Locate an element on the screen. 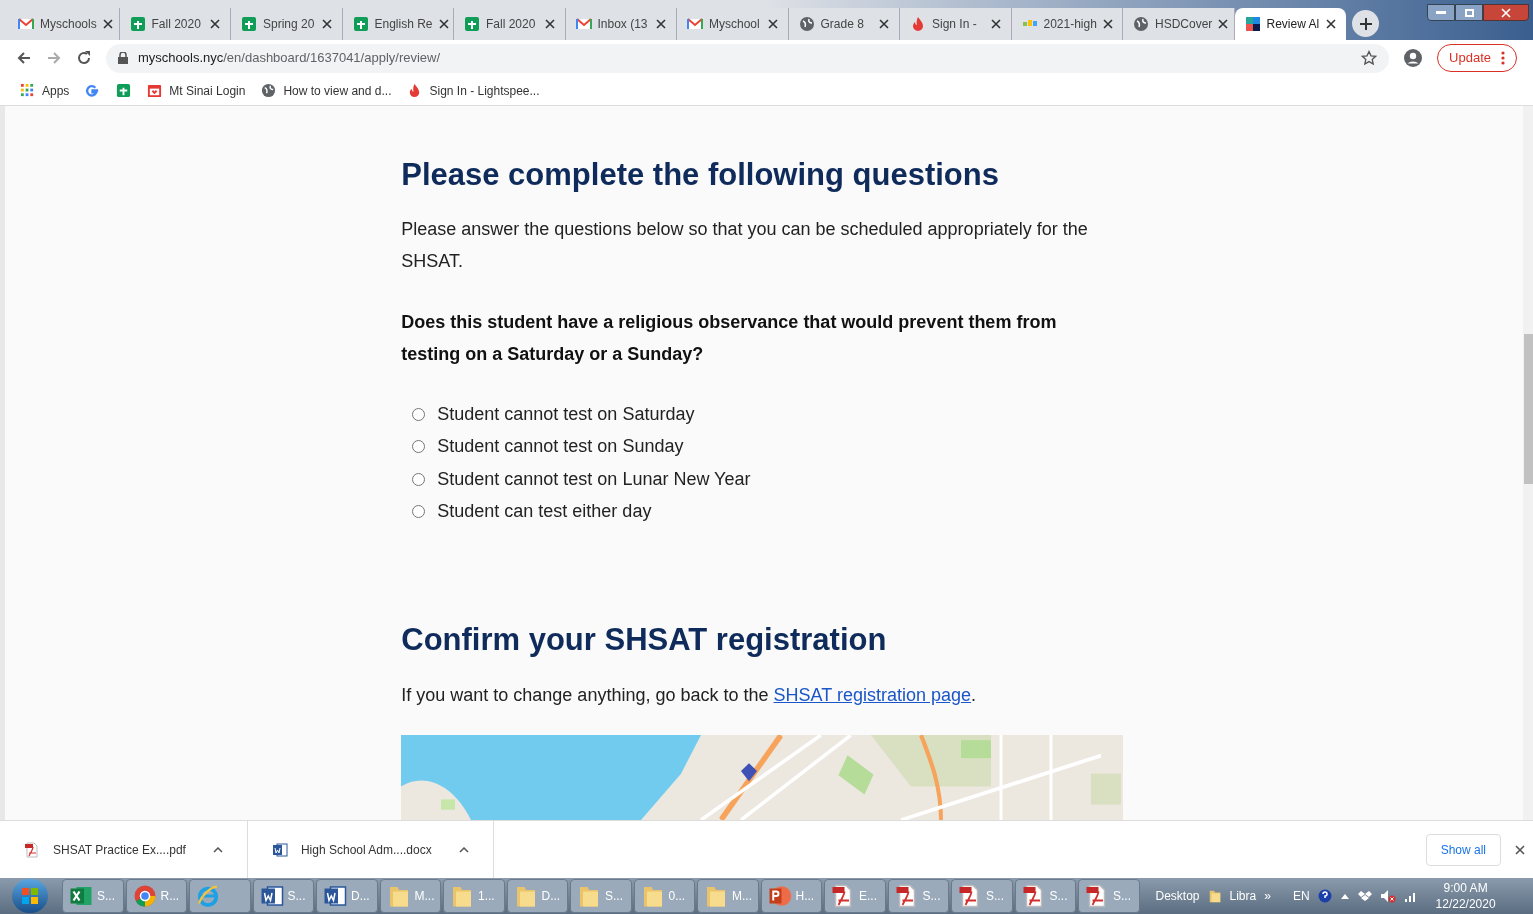  language-indicator: EN is located at coordinates (1301, 896).